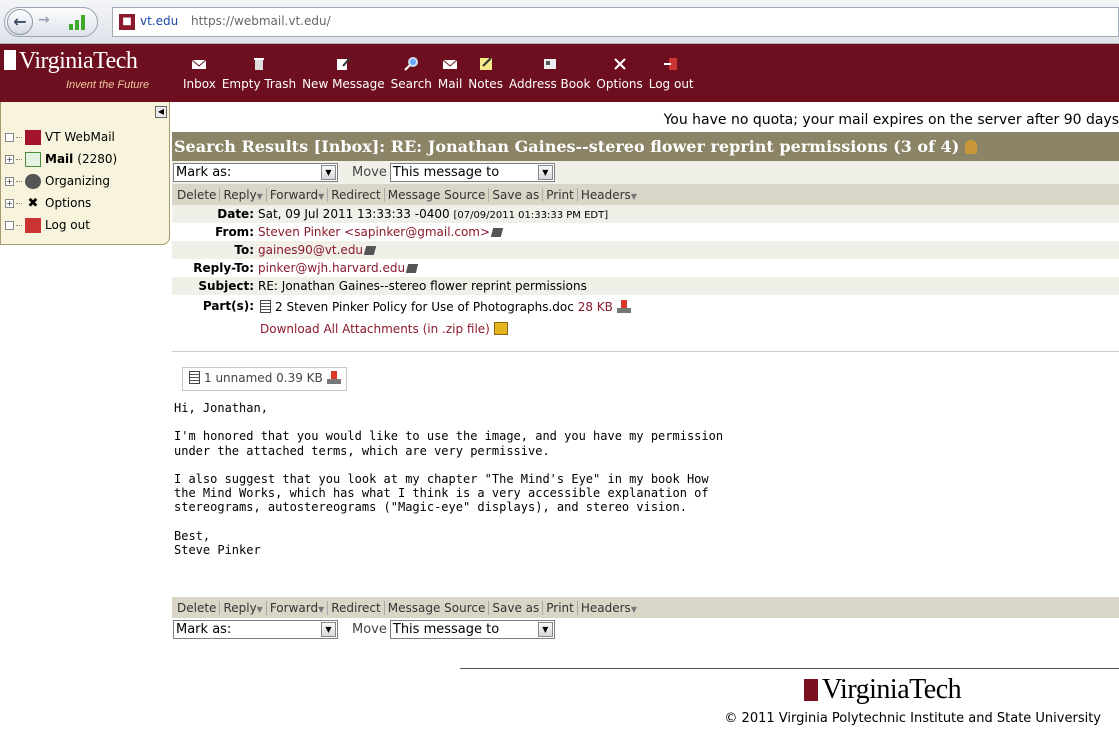 This screenshot has height=734, width=1119. What do you see at coordinates (33, 181) in the screenshot?
I see `organizing-icon` at bounding box center [33, 181].